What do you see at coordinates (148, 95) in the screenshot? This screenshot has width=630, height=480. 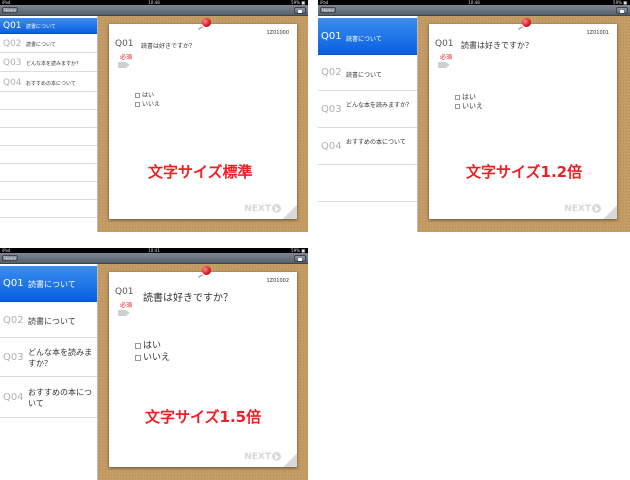 I see `option-label: はい` at bounding box center [148, 95].